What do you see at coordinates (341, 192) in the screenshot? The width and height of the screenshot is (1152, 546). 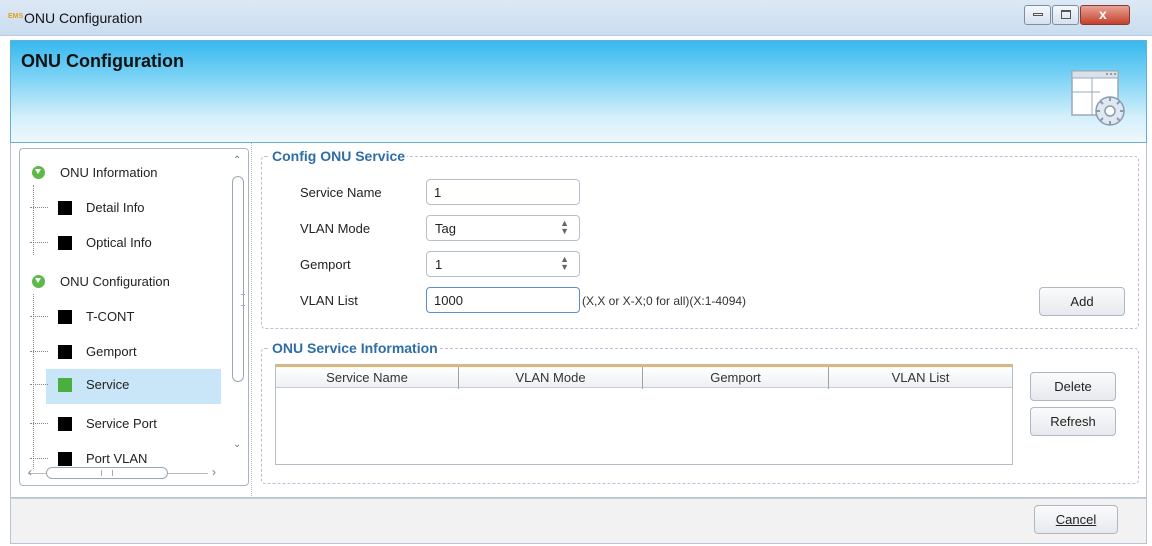 I see `service-name-label: Service Name` at bounding box center [341, 192].